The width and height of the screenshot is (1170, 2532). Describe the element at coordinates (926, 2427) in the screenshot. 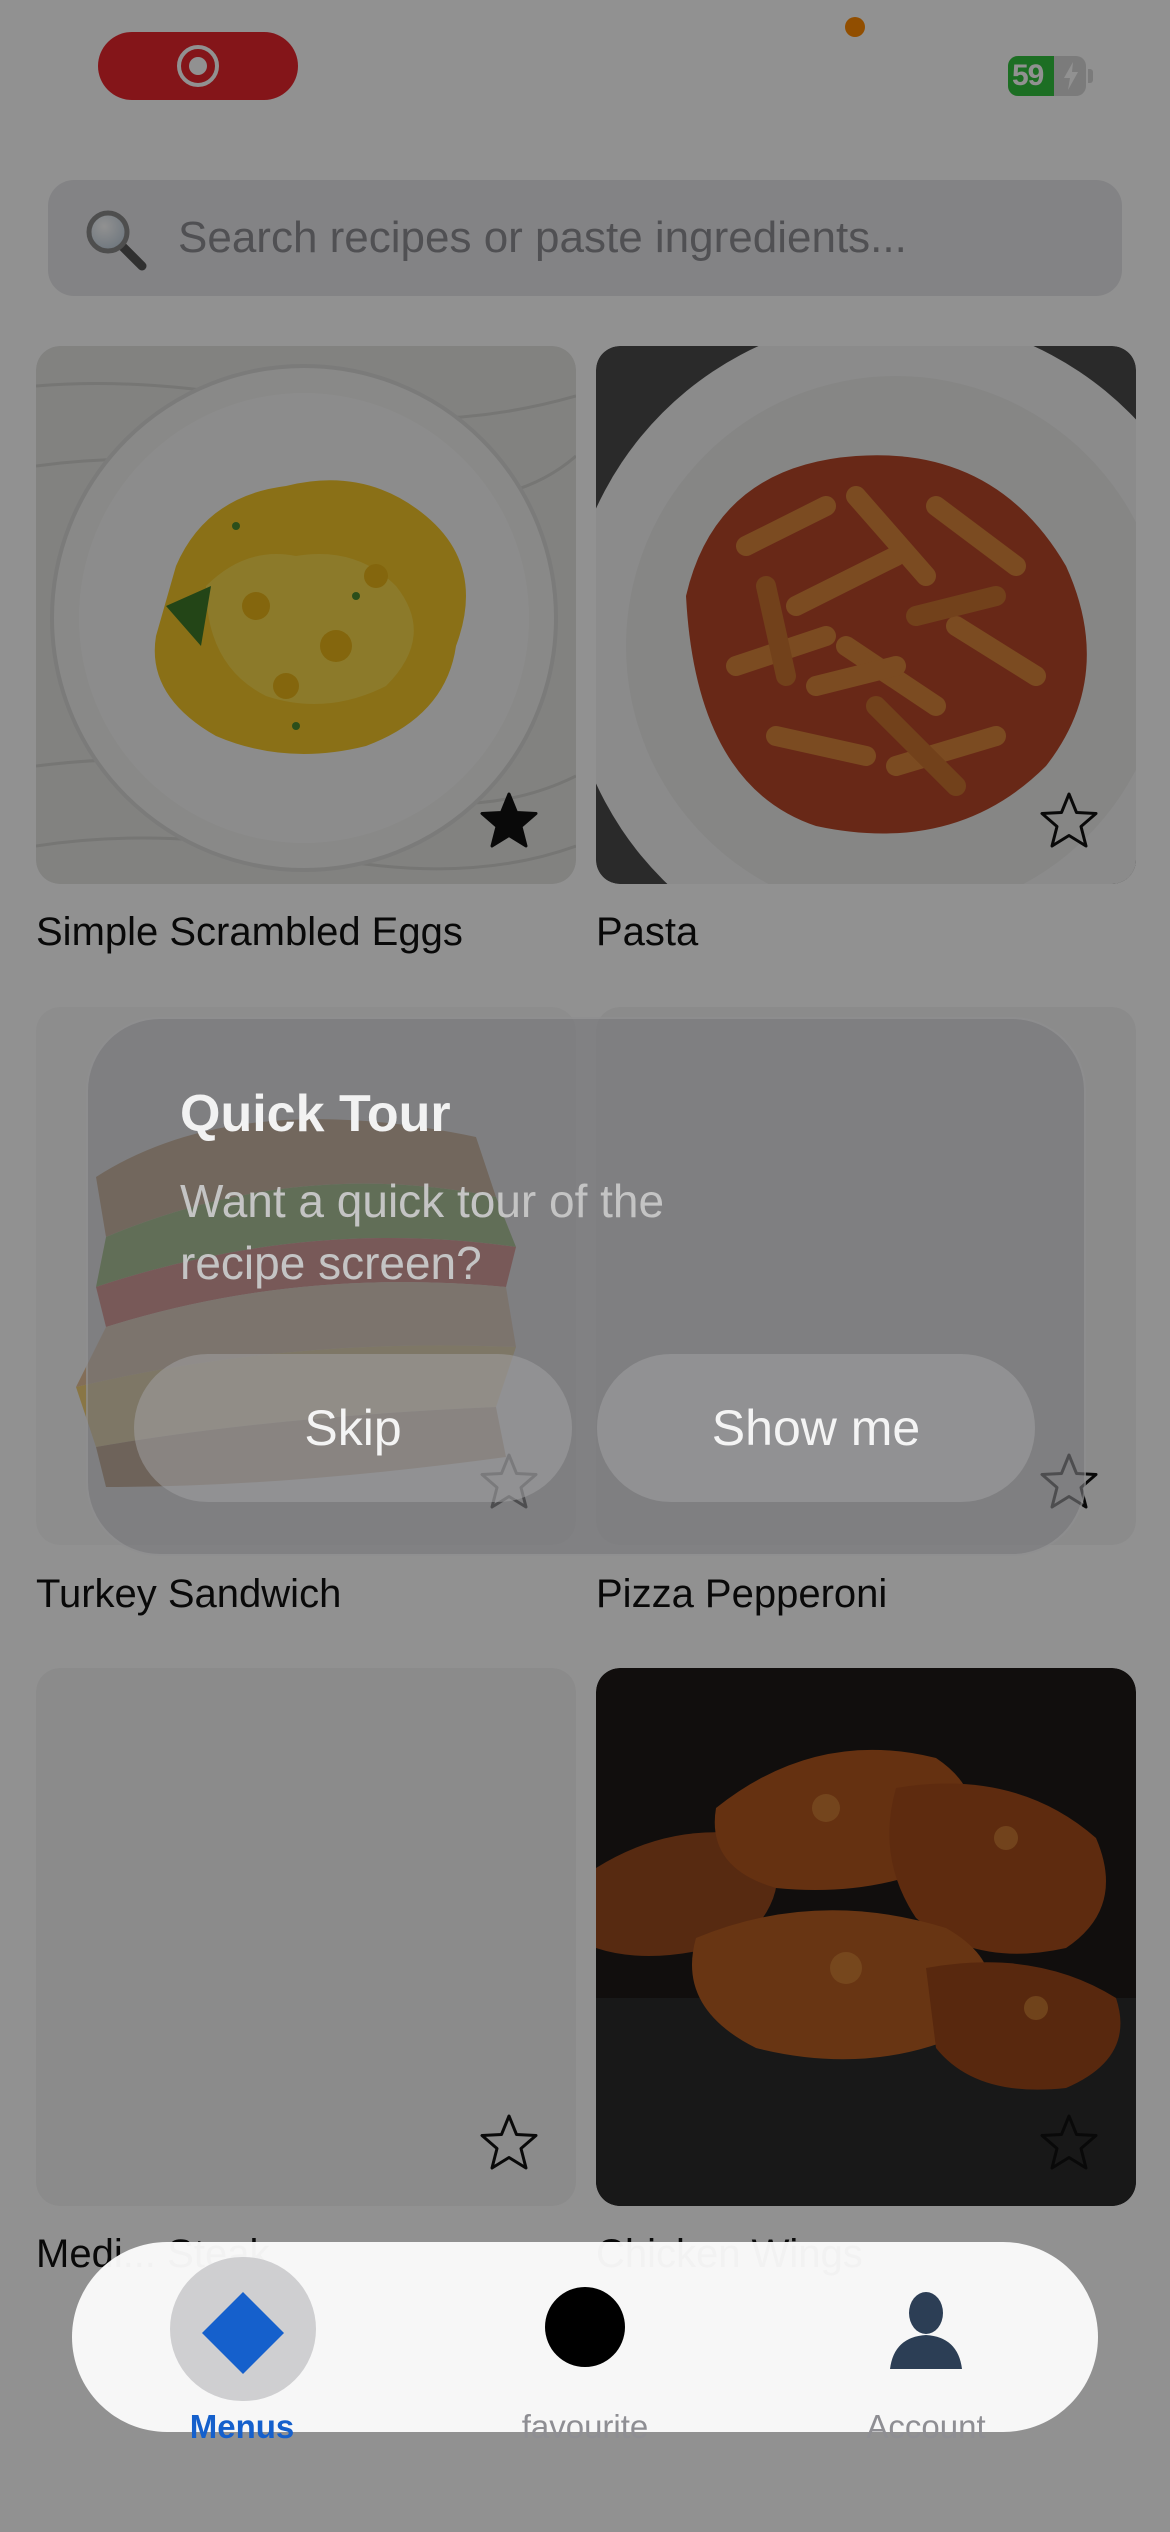

I see `tab-label-account: Account` at that location.